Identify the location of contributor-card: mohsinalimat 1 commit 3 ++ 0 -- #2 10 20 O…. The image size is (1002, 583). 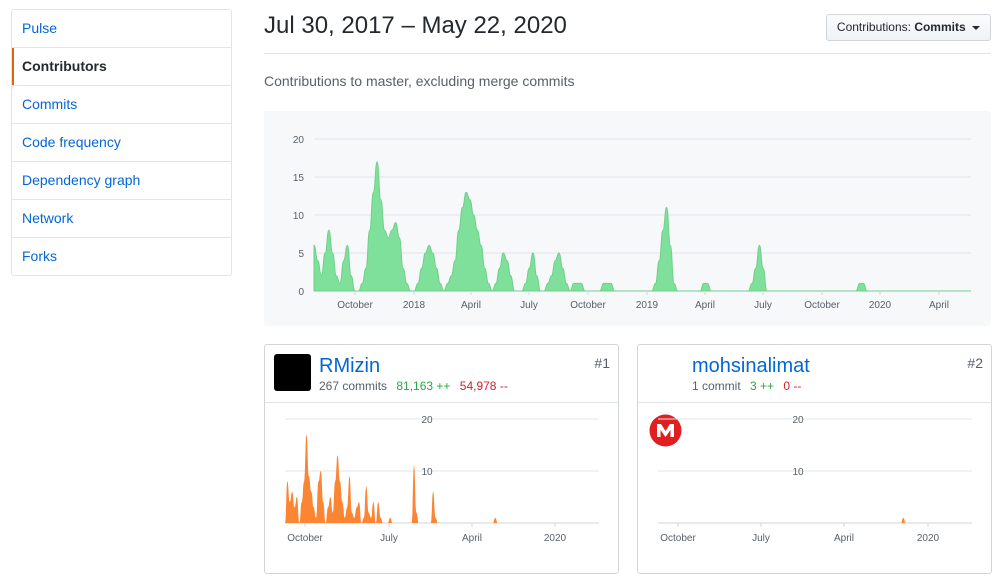
(814, 459).